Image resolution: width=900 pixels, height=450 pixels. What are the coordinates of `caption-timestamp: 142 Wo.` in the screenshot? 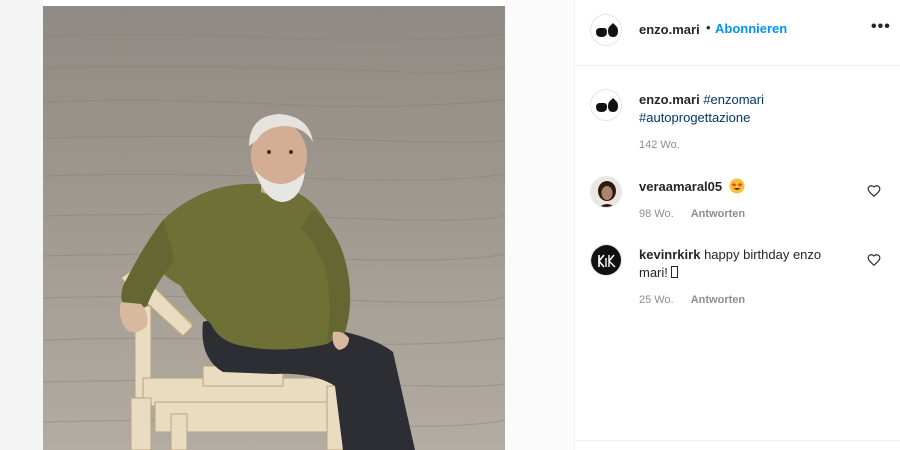 It's located at (659, 145).